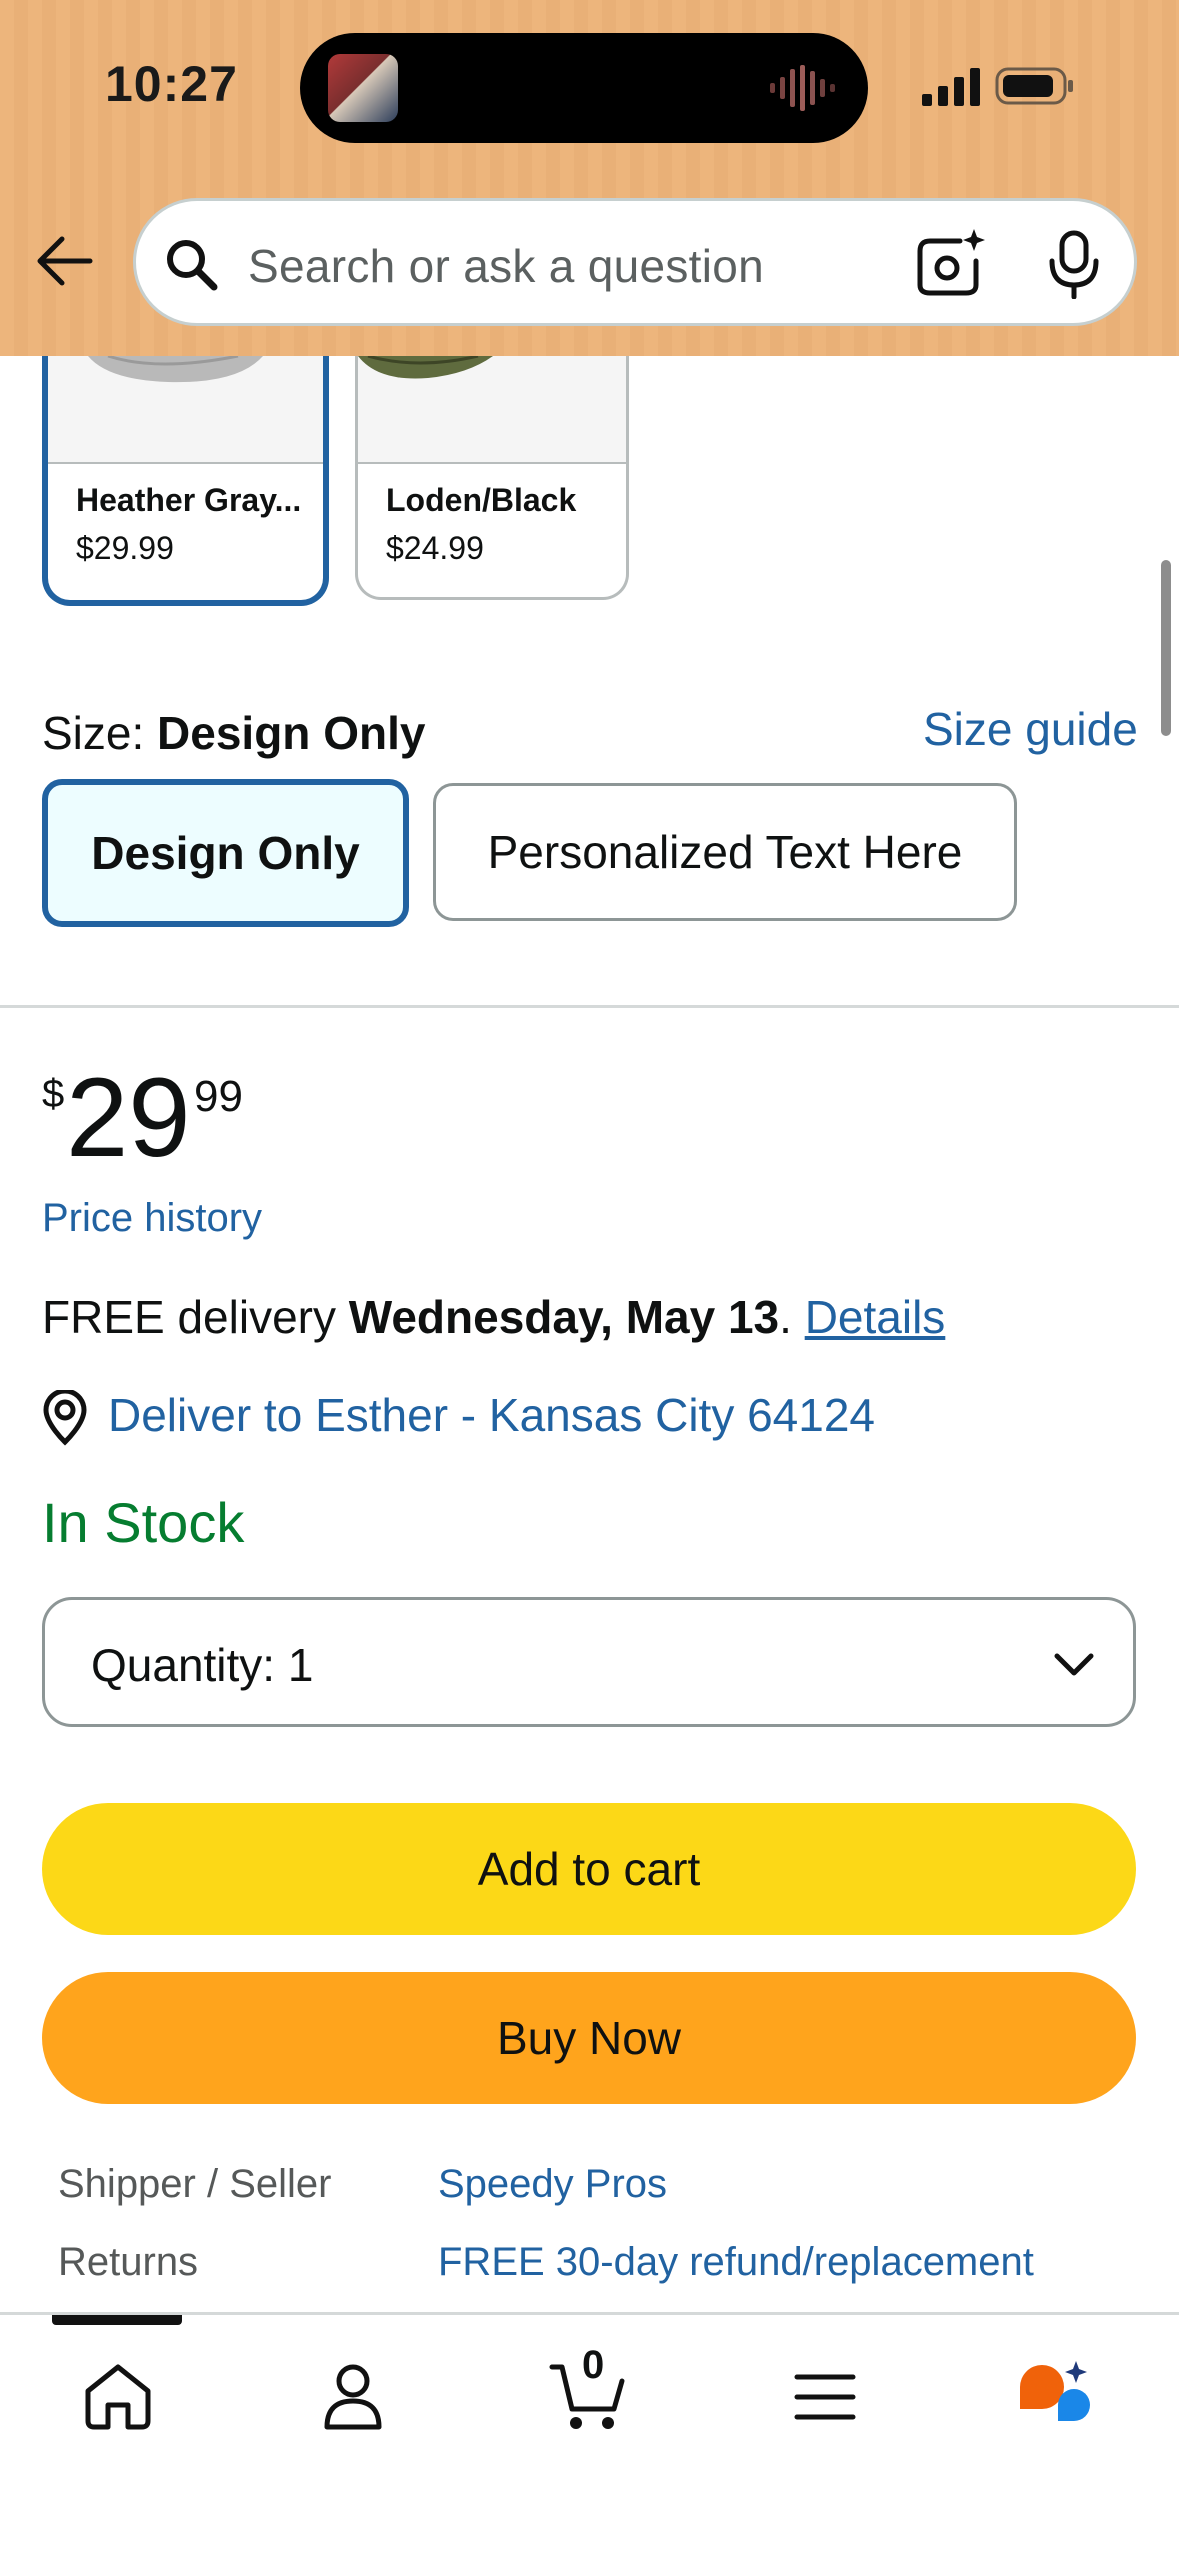  What do you see at coordinates (589, 1869) in the screenshot?
I see `add-to-cart-button: Add to cart` at bounding box center [589, 1869].